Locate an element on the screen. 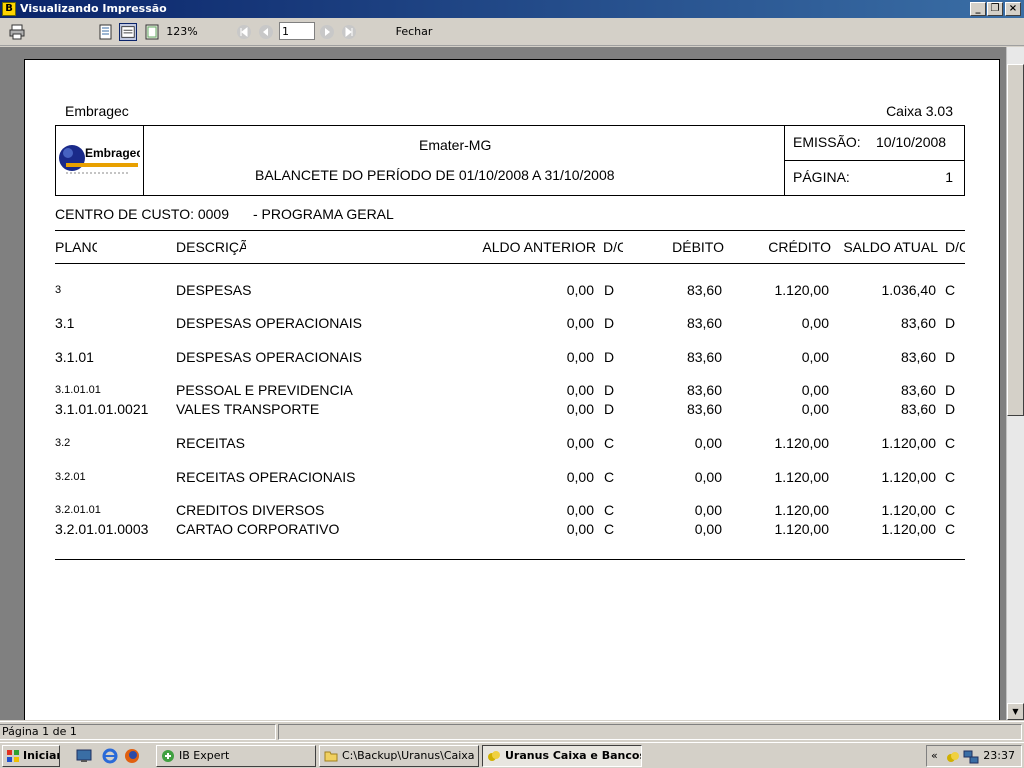  cell-descricao: RECEITAS OPERACIONAIS is located at coordinates (266, 477).